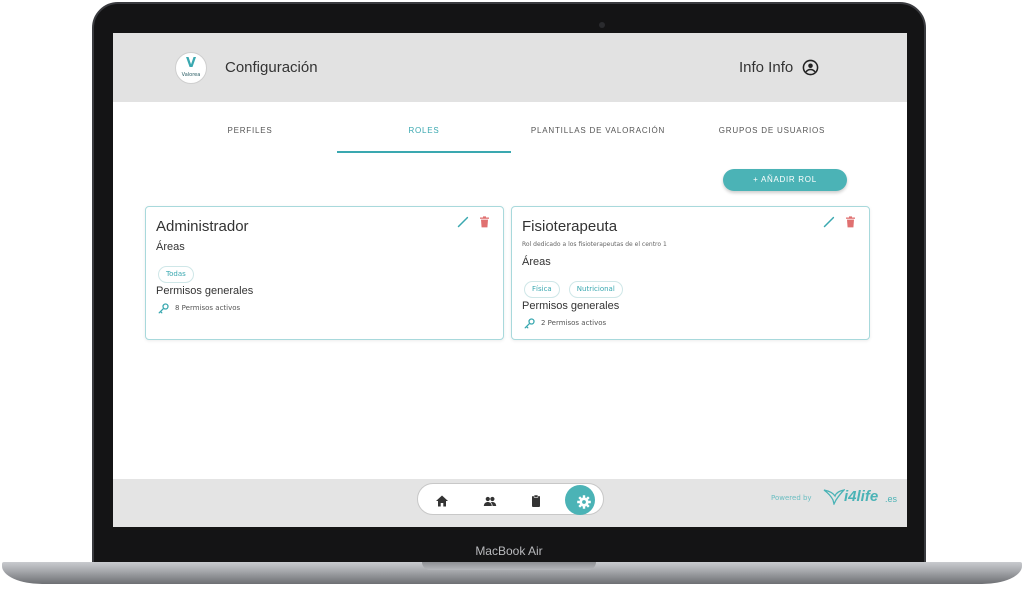  I want to click on nav-home-button, so click(440, 500).